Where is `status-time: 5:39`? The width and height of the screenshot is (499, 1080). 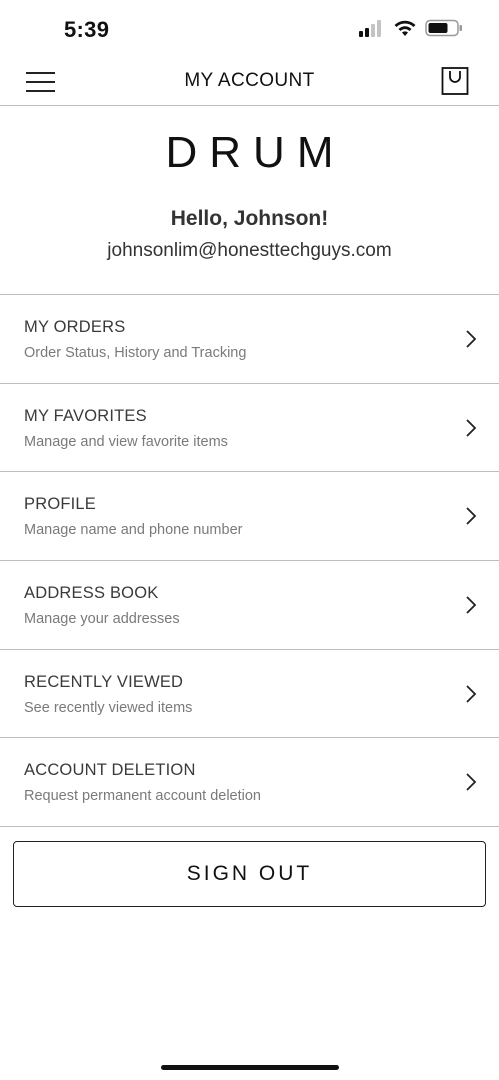
status-time: 5:39 is located at coordinates (87, 29).